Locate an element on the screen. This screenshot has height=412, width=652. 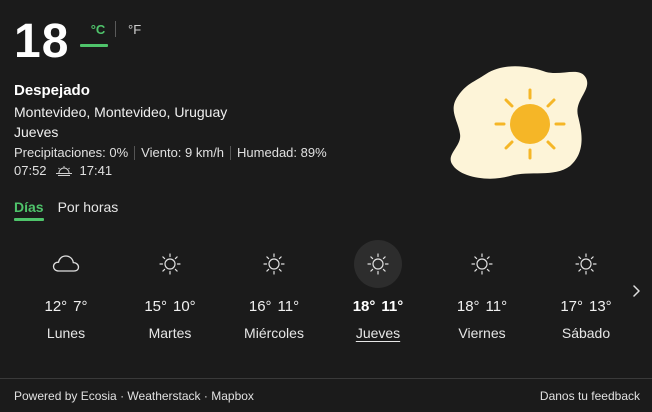
sunset-icon is located at coordinates (63, 170).